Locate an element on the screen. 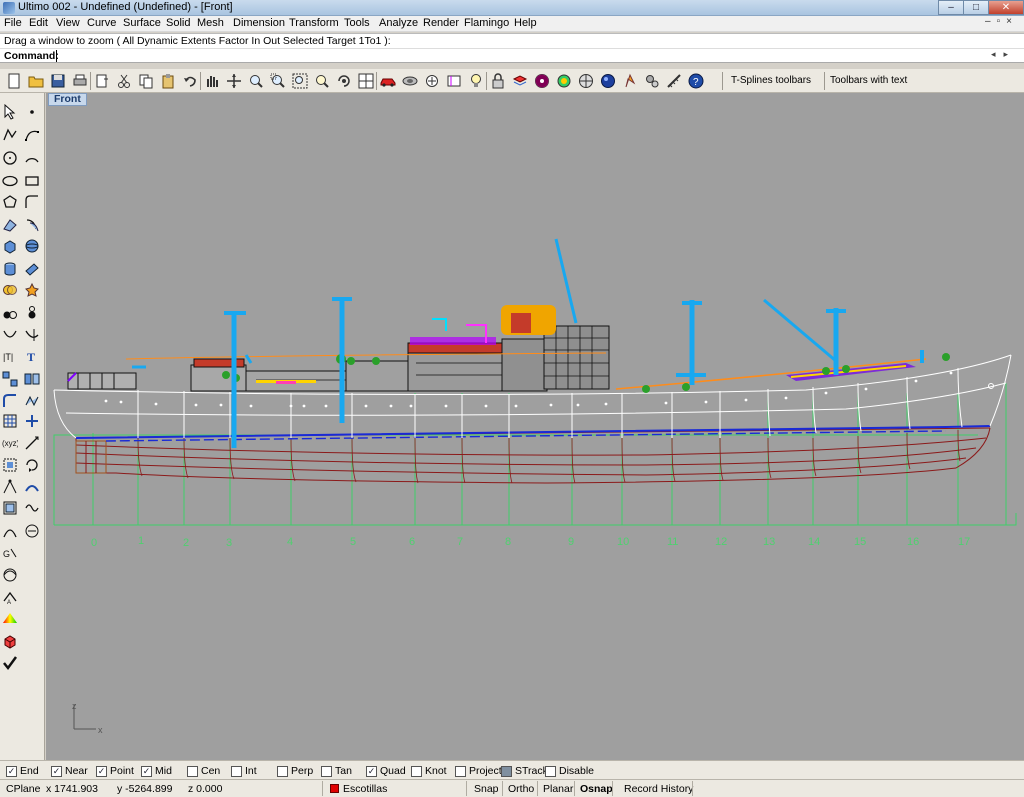 This screenshot has width=1024, height=797. menu-curve: Curve is located at coordinates (101, 23).